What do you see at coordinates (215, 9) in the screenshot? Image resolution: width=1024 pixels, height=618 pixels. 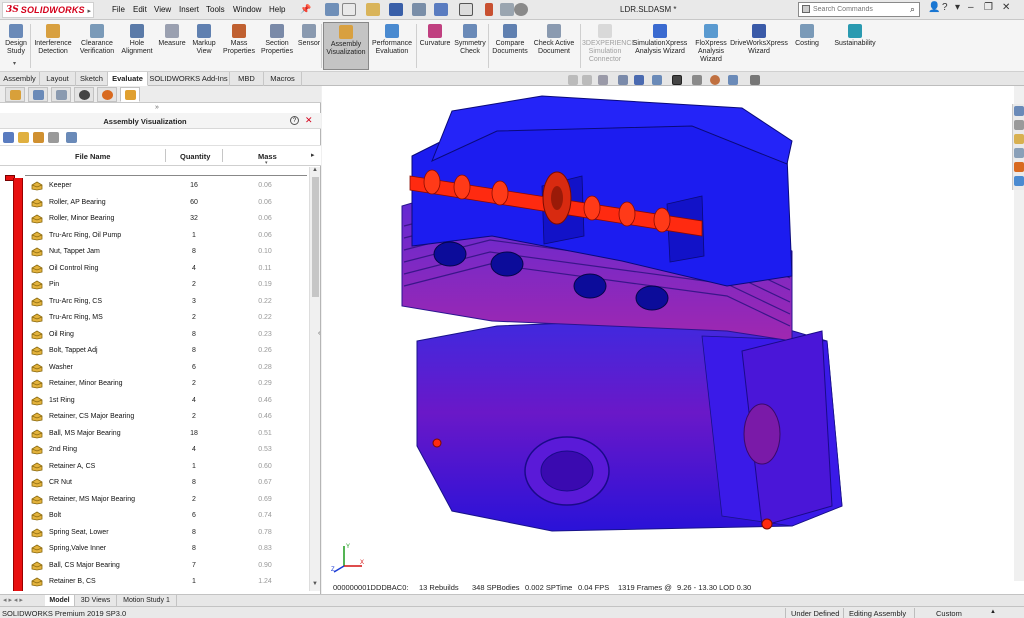 I see `menu-tools: Tools` at bounding box center [215, 9].